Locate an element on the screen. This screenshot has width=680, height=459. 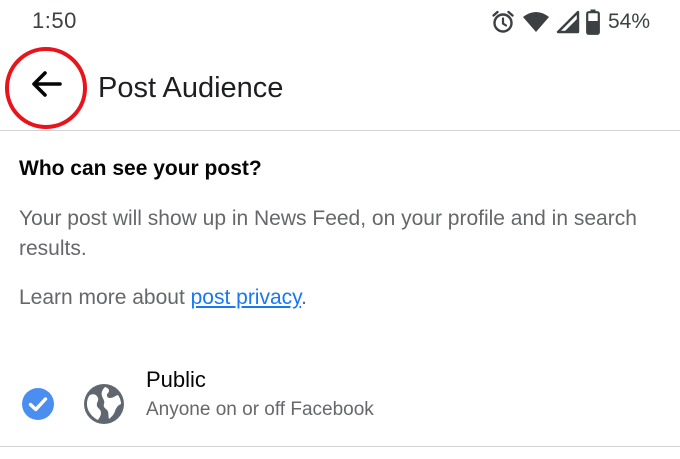
battery-percent: 54% is located at coordinates (628, 21).